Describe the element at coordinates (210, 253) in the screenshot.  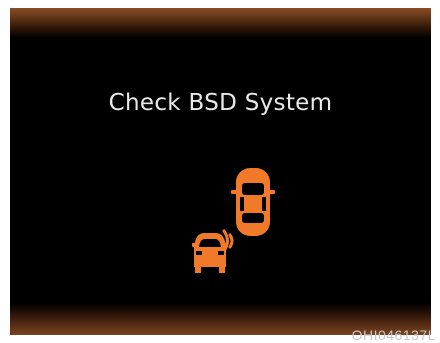
I see `vehicle-left-icon` at that location.